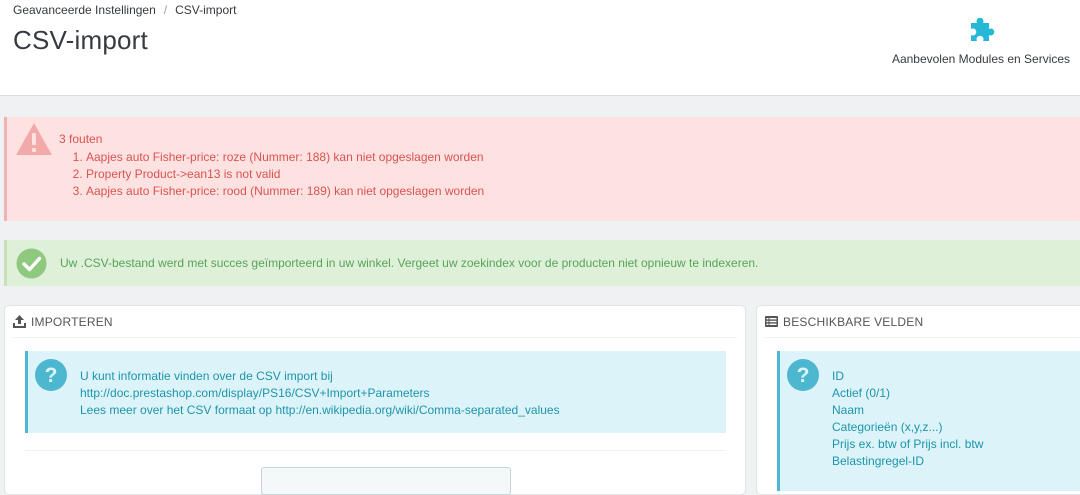 This screenshot has width=1080, height=495. I want to click on field-item: Actief (0/1), so click(861, 393).